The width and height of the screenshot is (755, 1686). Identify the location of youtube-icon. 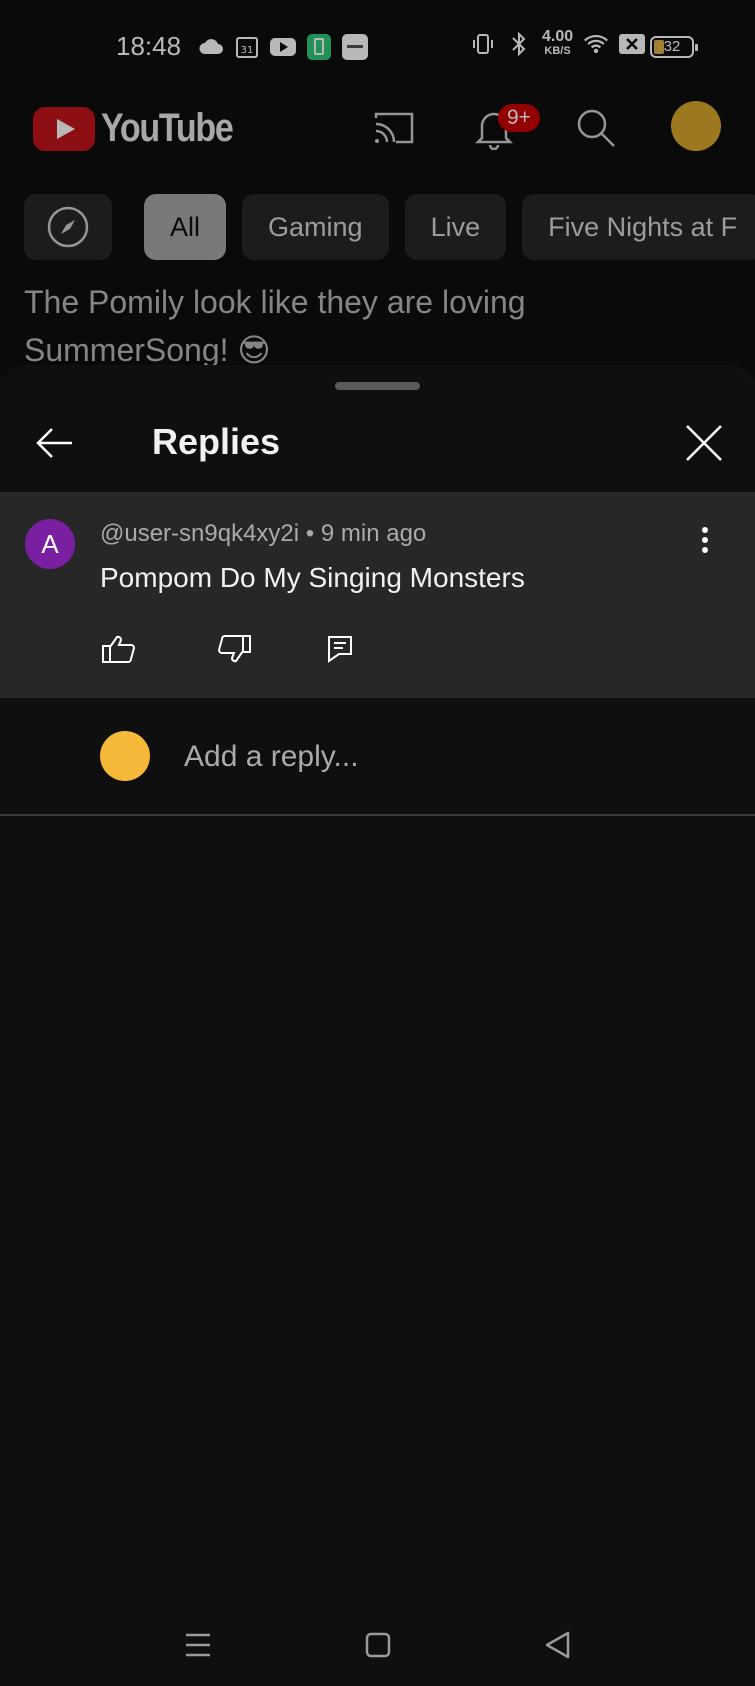
(283, 47).